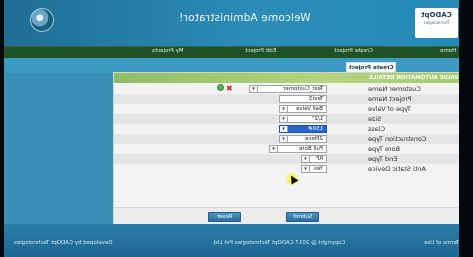 The image size is (473, 257). I want to click on project-name-value: Test3, so click(315, 99).